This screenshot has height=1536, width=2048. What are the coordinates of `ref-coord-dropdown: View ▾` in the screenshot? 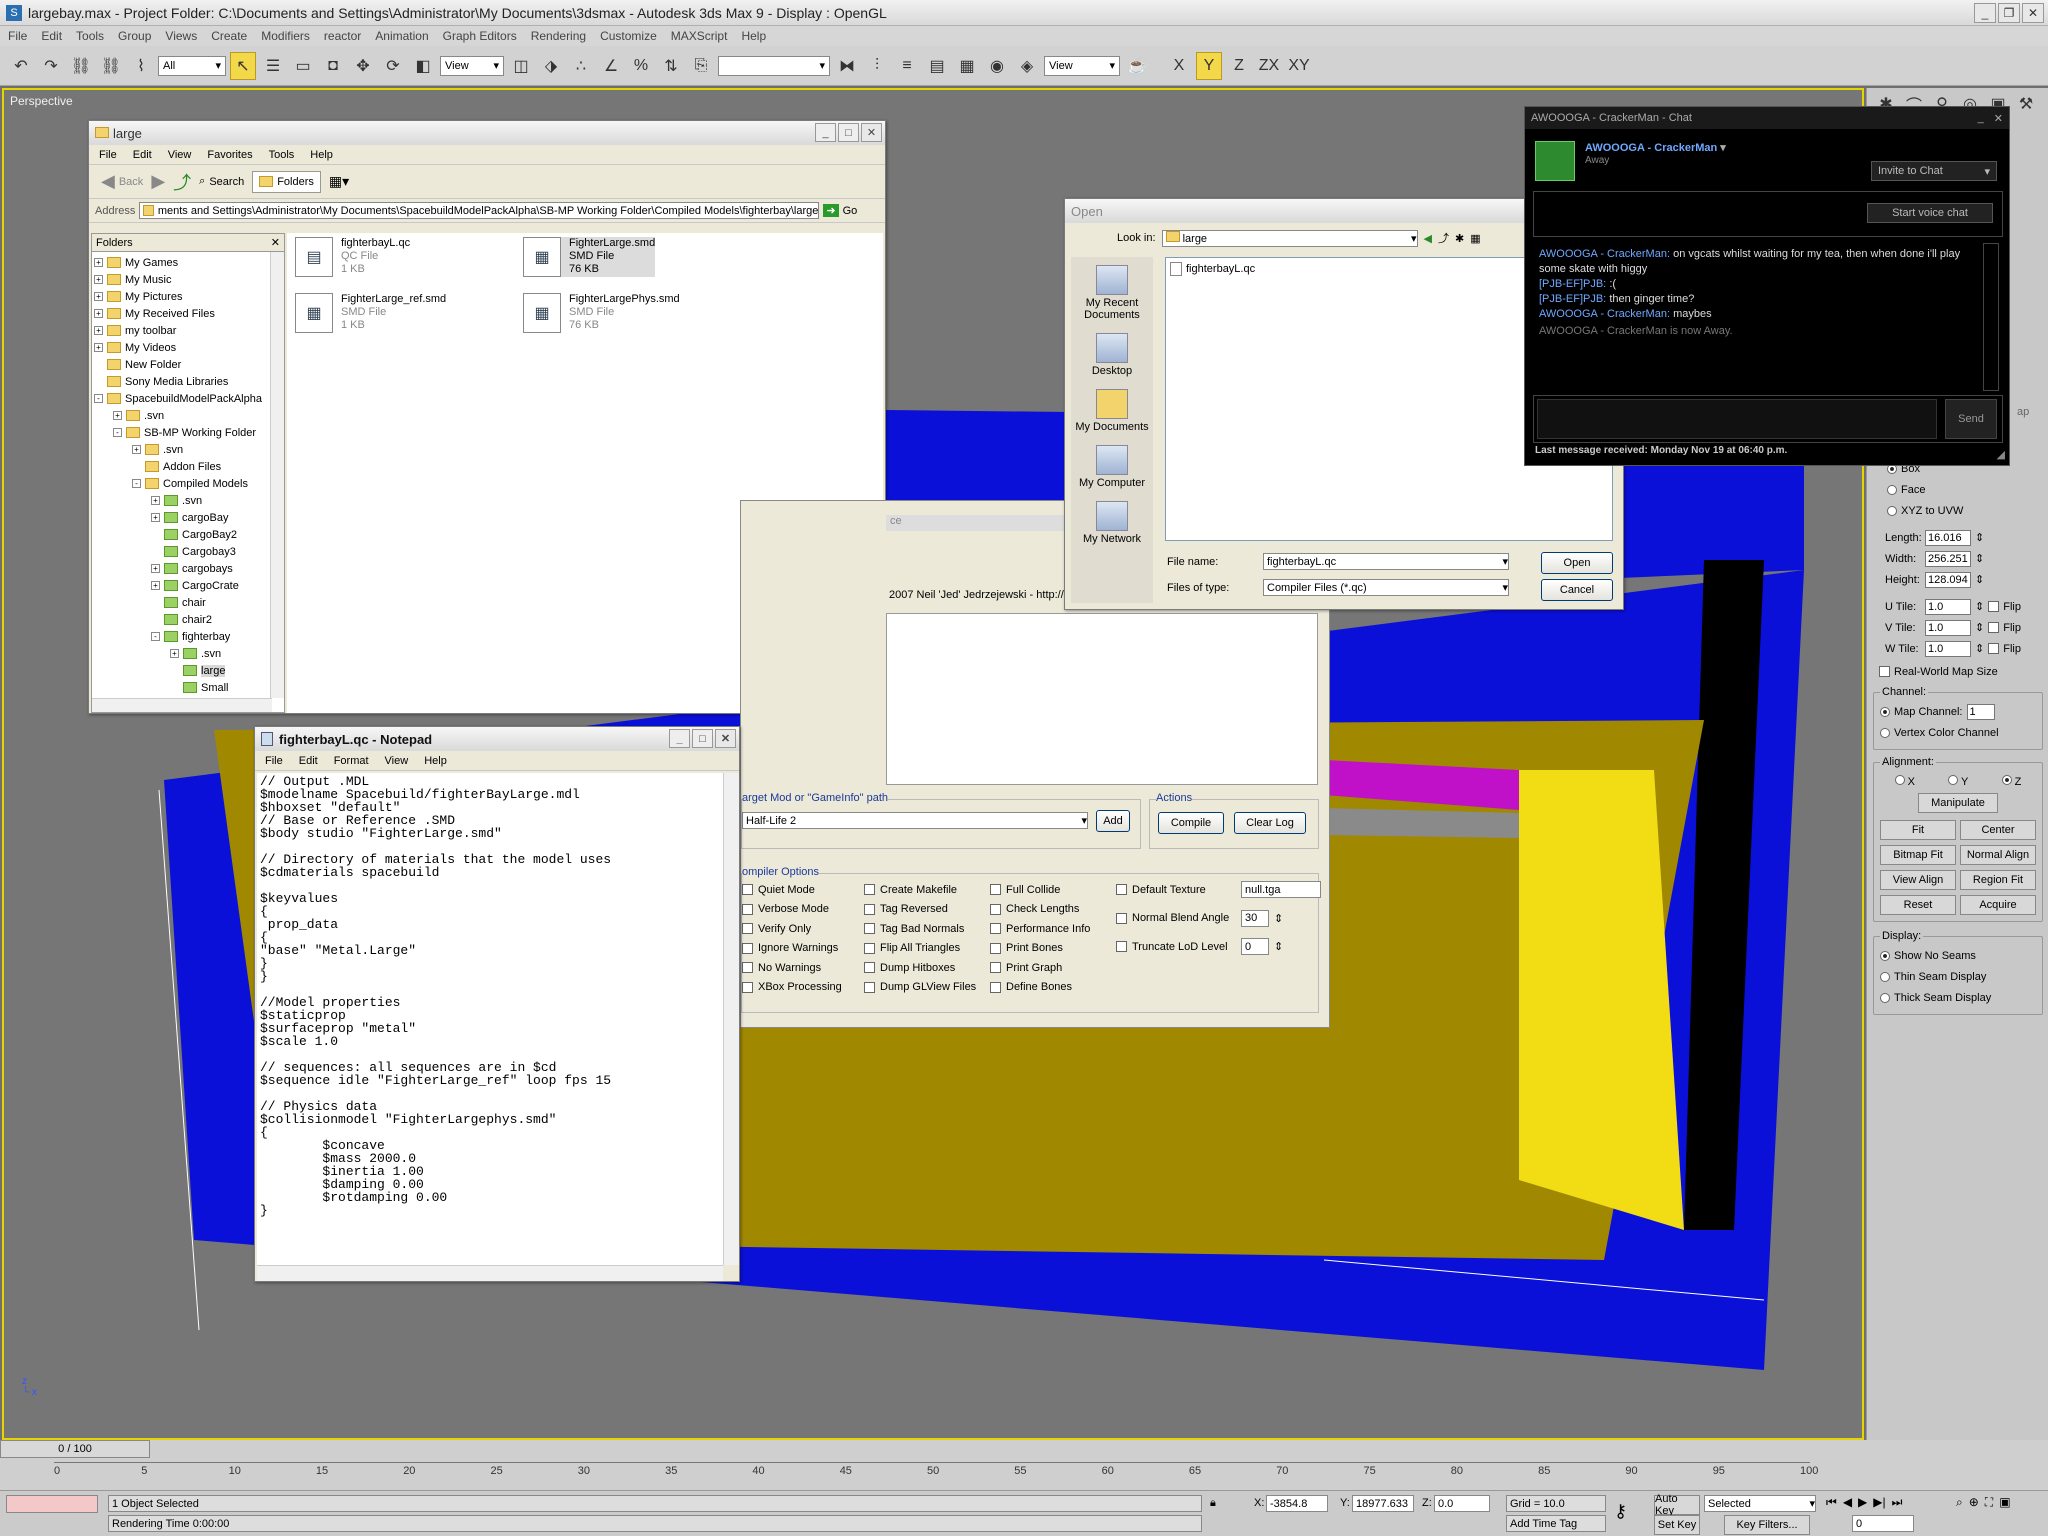 It's located at (472, 65).